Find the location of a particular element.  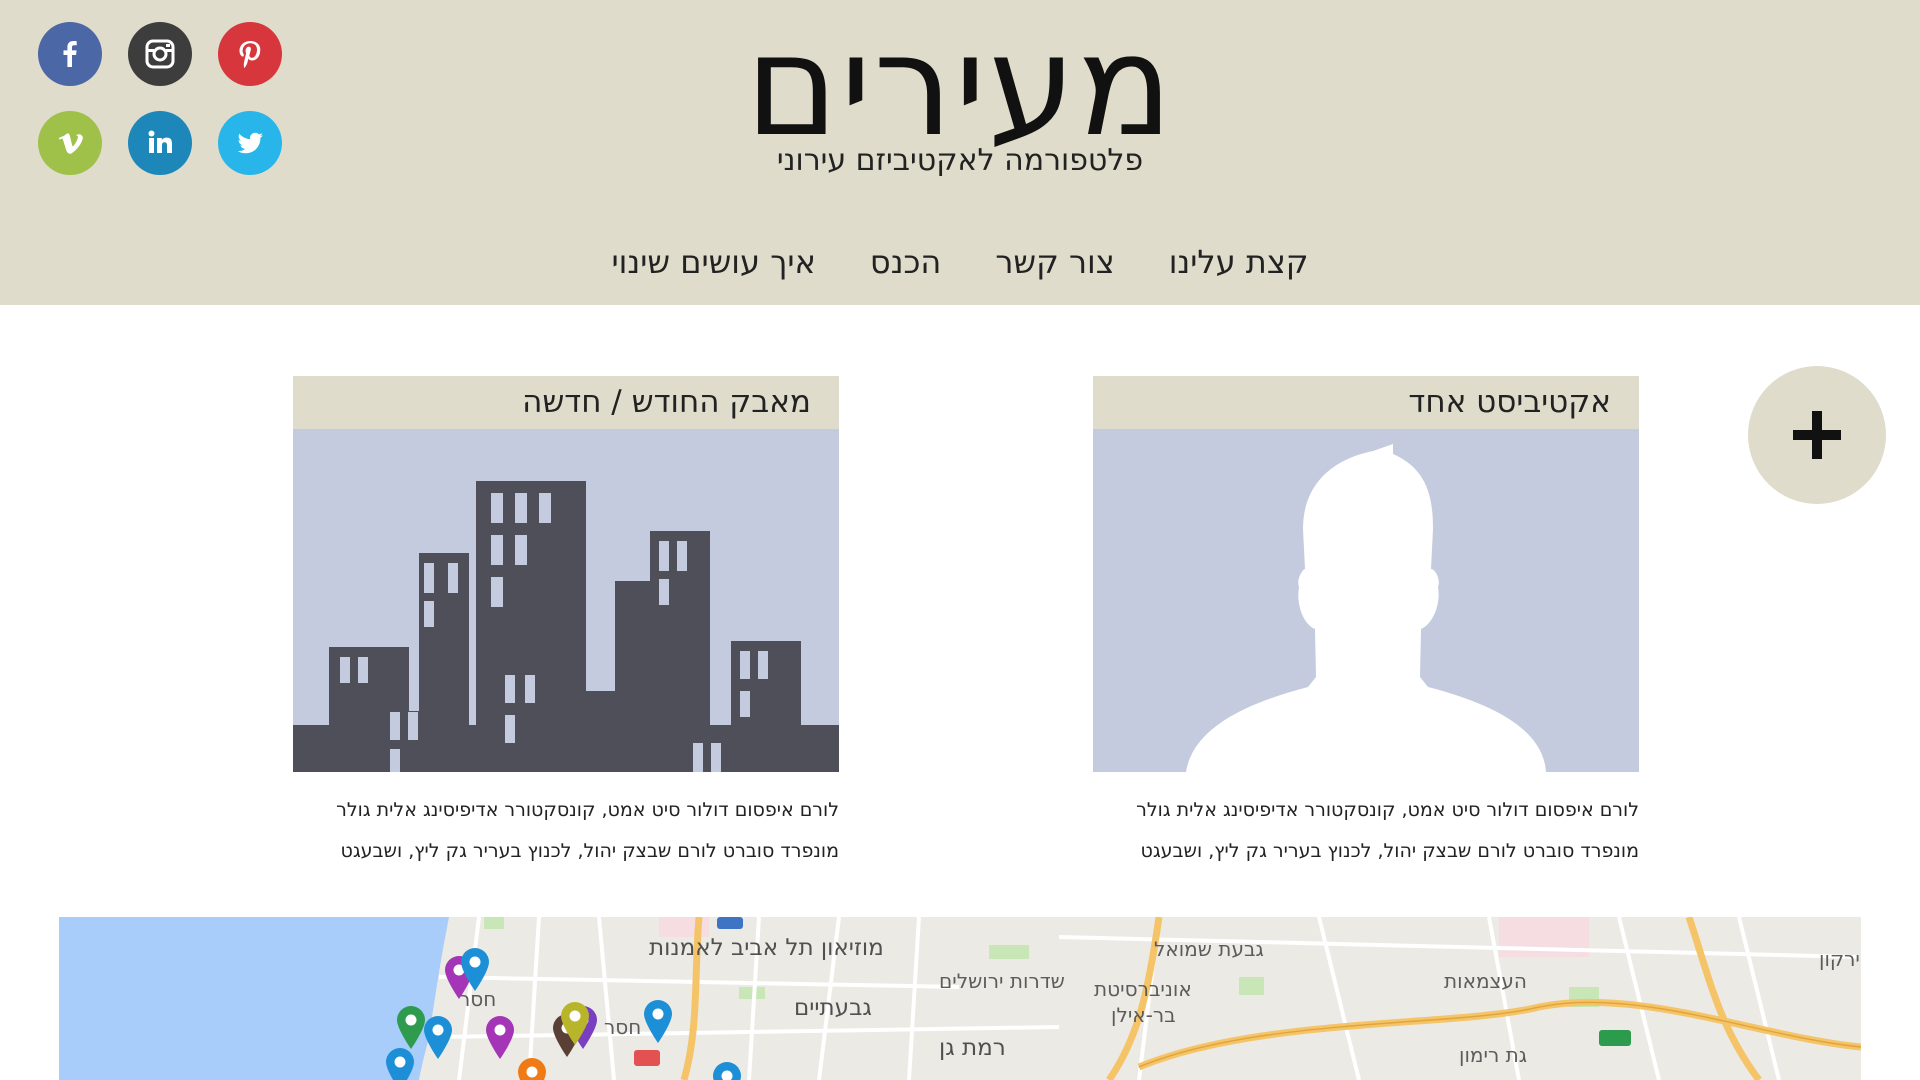

twitter-icon is located at coordinates (250, 143).